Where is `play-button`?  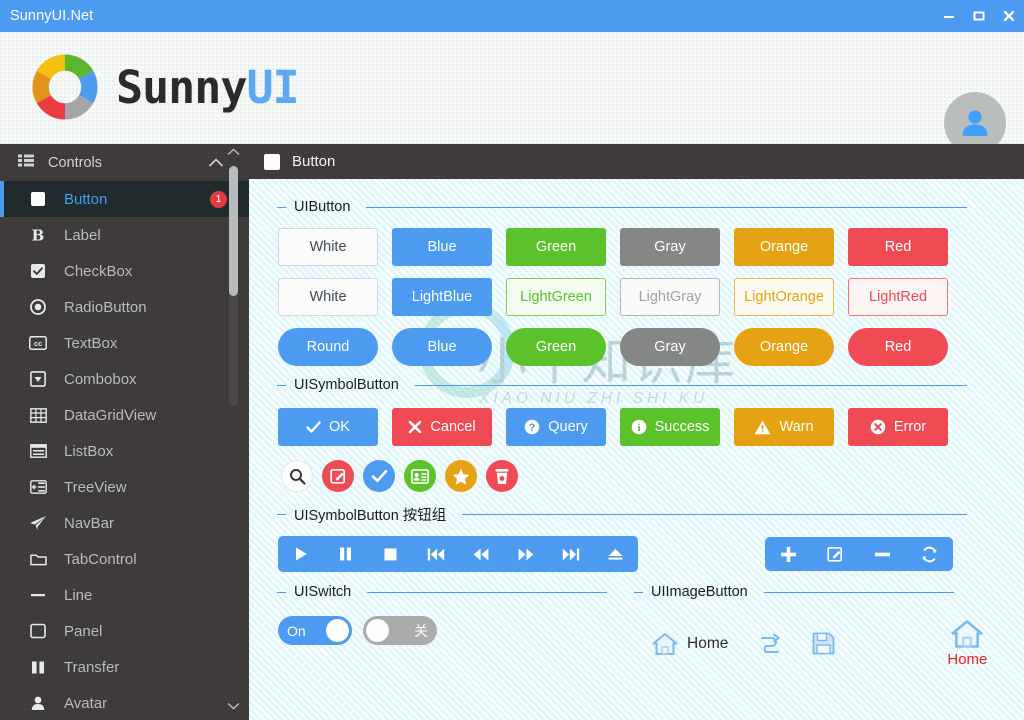 play-button is located at coordinates (300, 554).